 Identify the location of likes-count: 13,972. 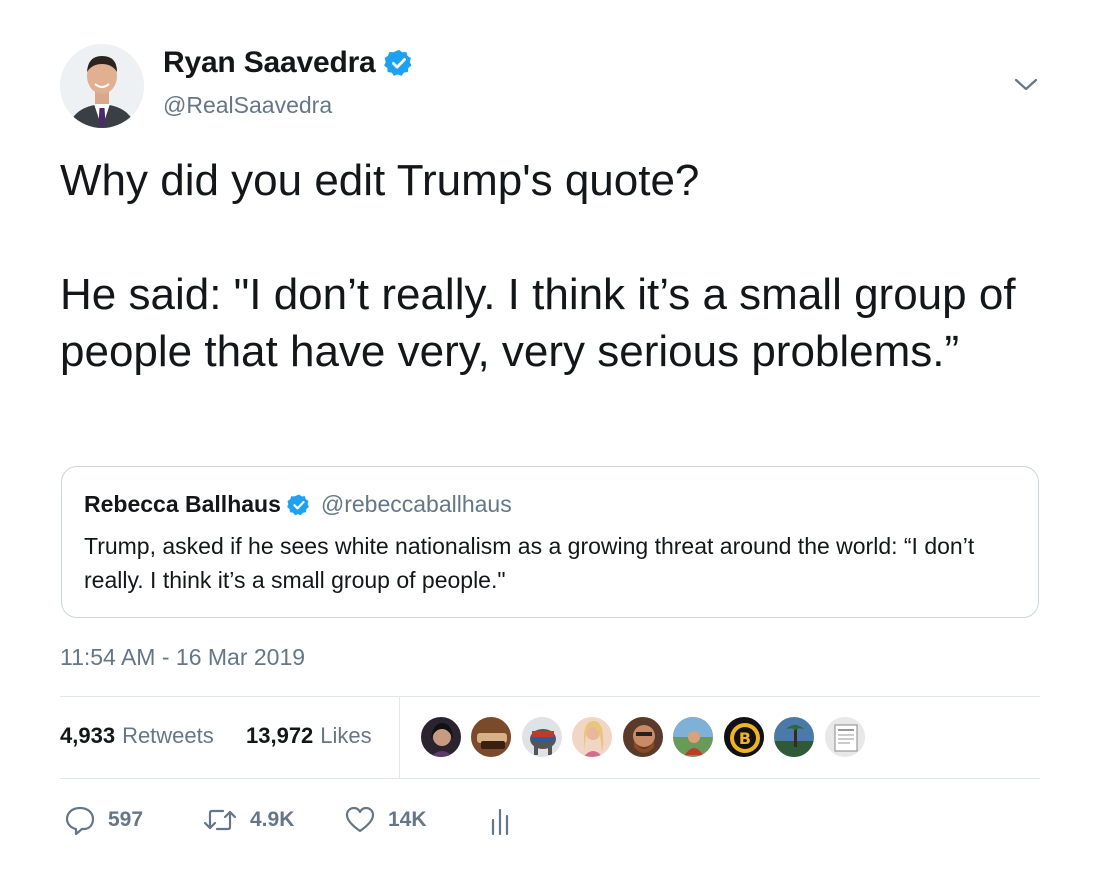
(280, 735).